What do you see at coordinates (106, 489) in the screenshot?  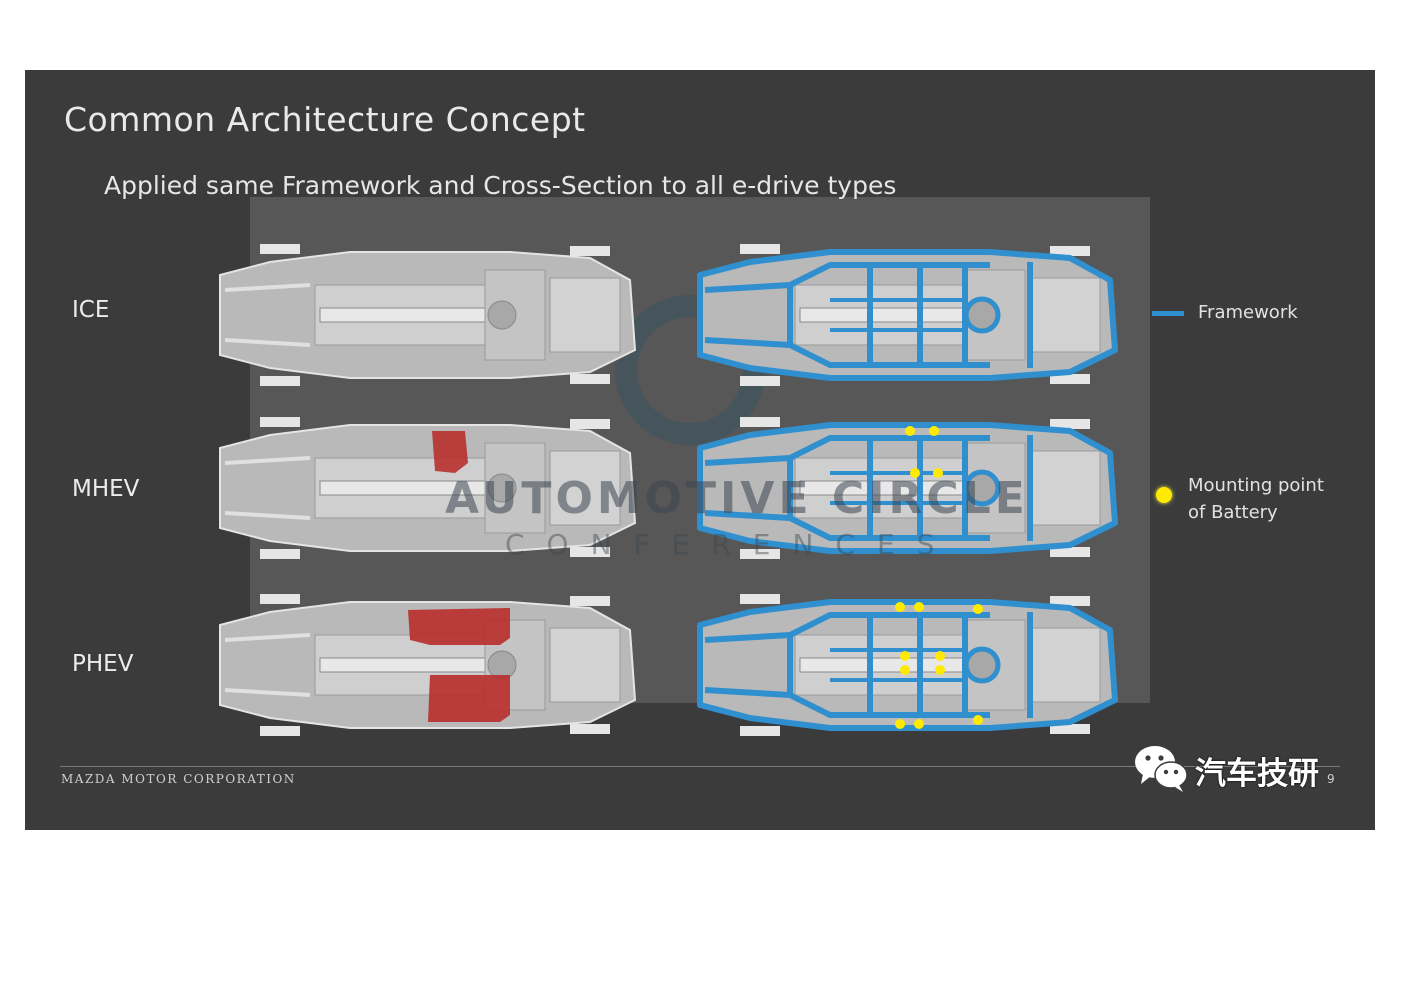 I see `row-label-mhev: MHEV` at bounding box center [106, 489].